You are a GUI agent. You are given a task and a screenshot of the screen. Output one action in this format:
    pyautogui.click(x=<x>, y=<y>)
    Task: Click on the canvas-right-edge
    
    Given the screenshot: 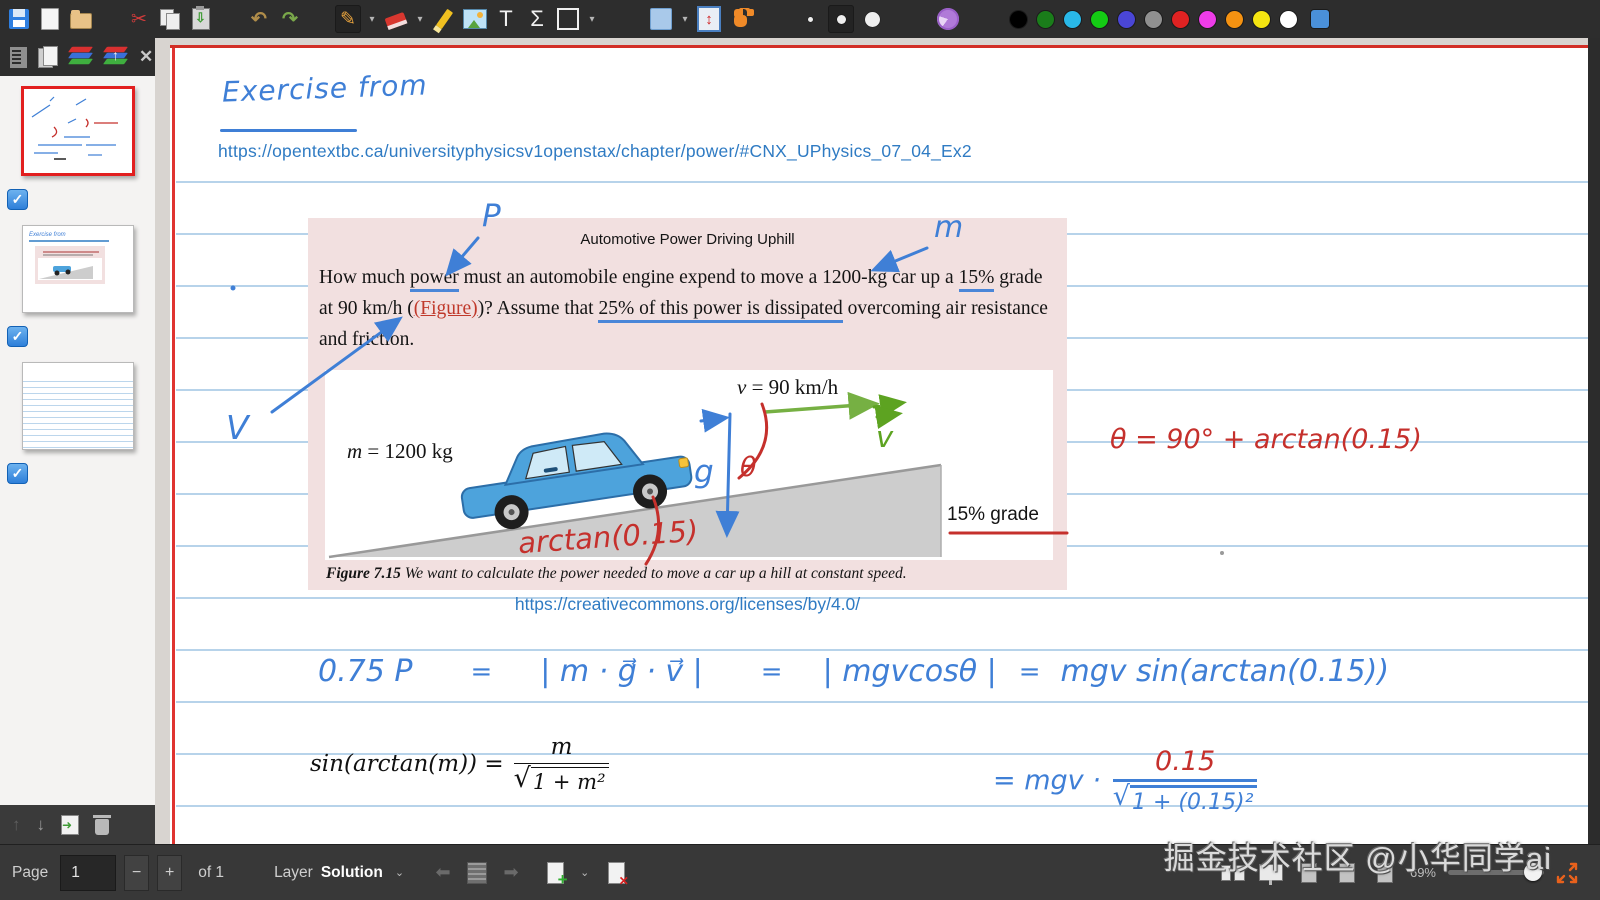 What is the action you would take?
    pyautogui.click(x=1594, y=441)
    